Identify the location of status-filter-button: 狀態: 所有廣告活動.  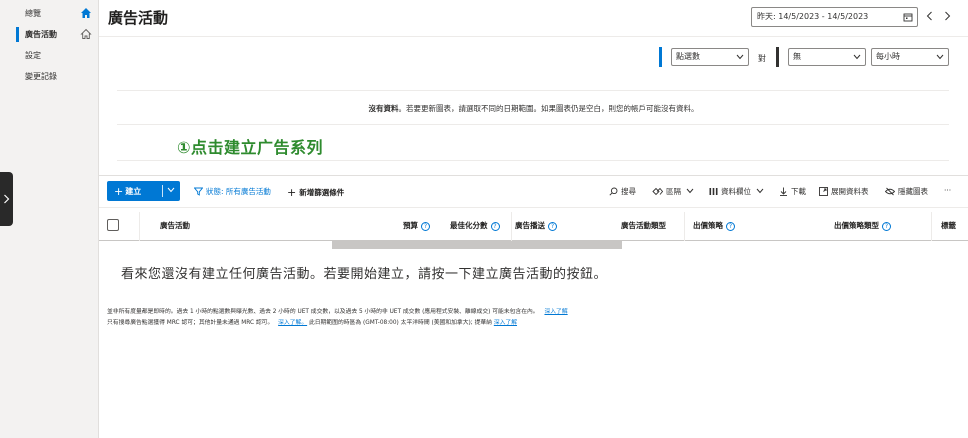
(232, 191).